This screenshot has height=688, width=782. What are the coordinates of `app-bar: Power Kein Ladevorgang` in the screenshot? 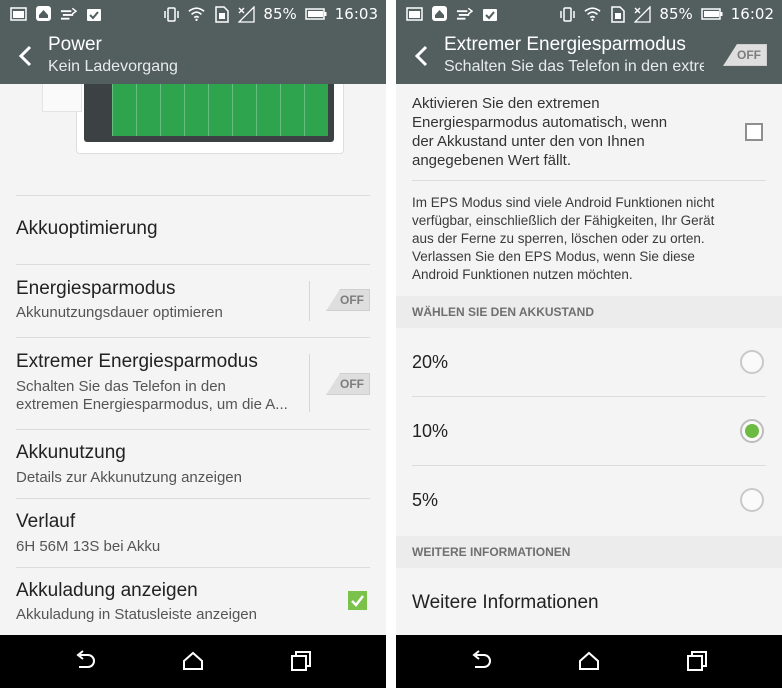 It's located at (193, 56).